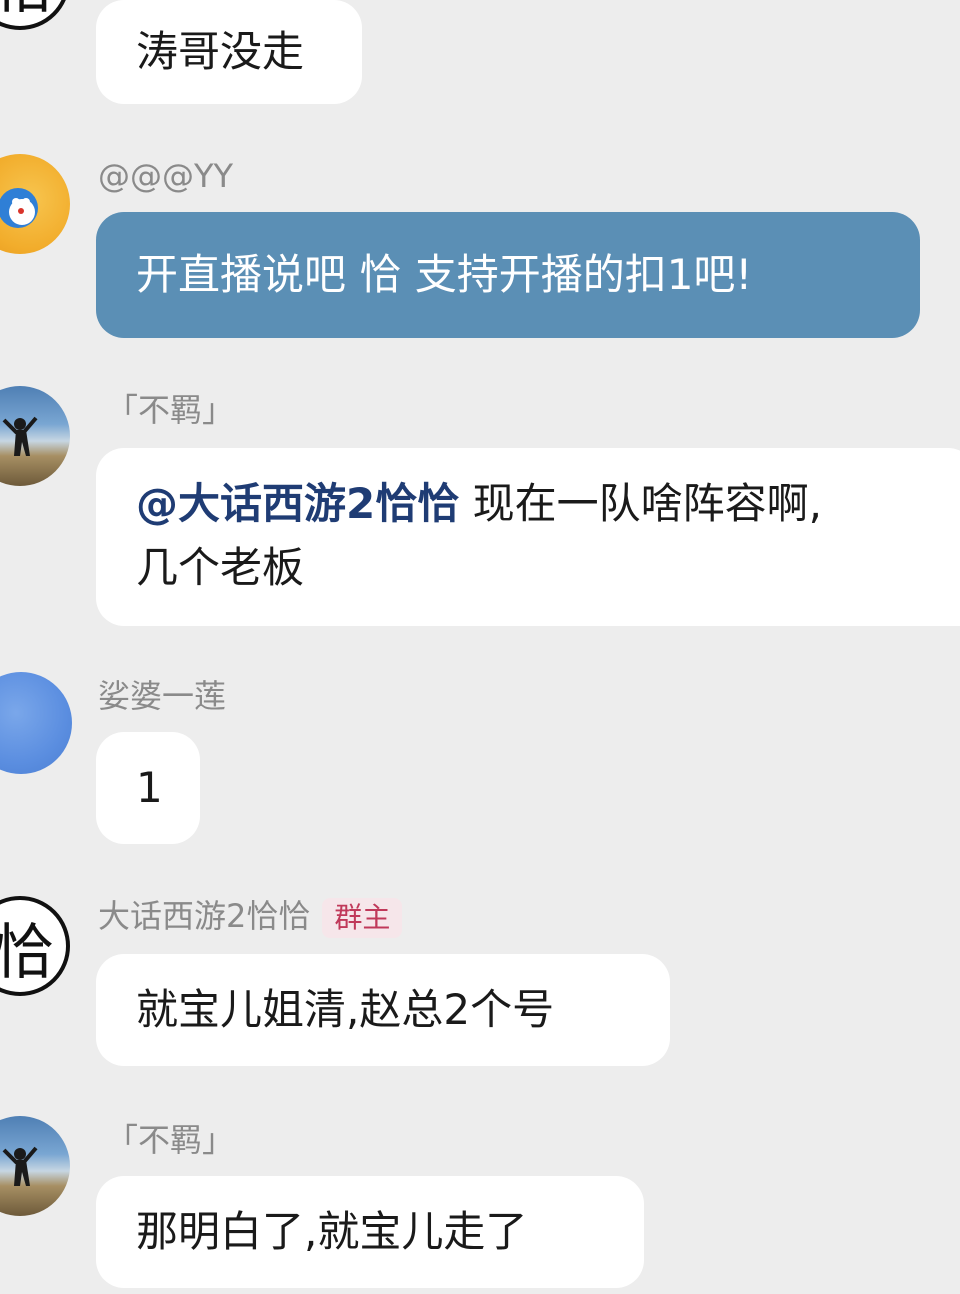 This screenshot has width=960, height=1294. What do you see at coordinates (220, 51) in the screenshot?
I see `message-text: 涛哥没走` at bounding box center [220, 51].